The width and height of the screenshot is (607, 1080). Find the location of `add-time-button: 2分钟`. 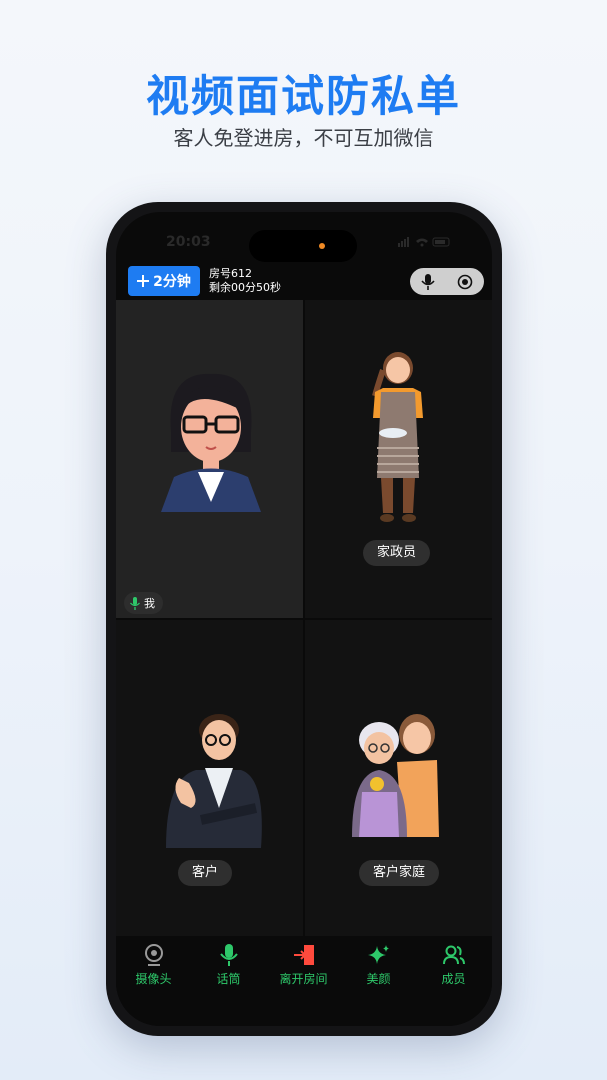

add-time-button: 2分钟 is located at coordinates (164, 281).